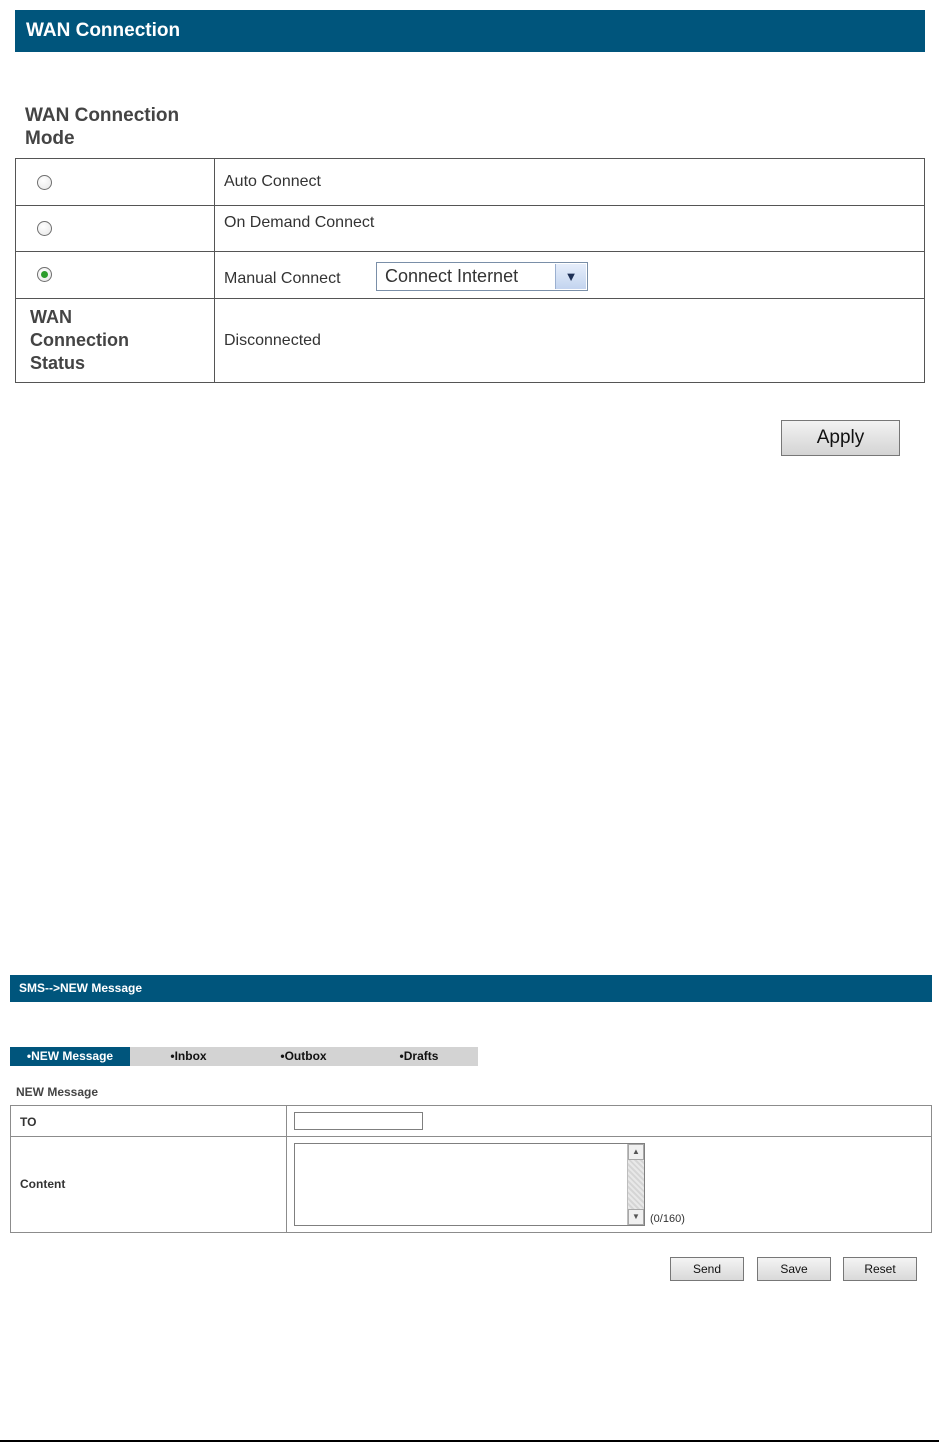 The width and height of the screenshot is (939, 1444). What do you see at coordinates (667, 1219) in the screenshot?
I see `char-count: (0/160)` at bounding box center [667, 1219].